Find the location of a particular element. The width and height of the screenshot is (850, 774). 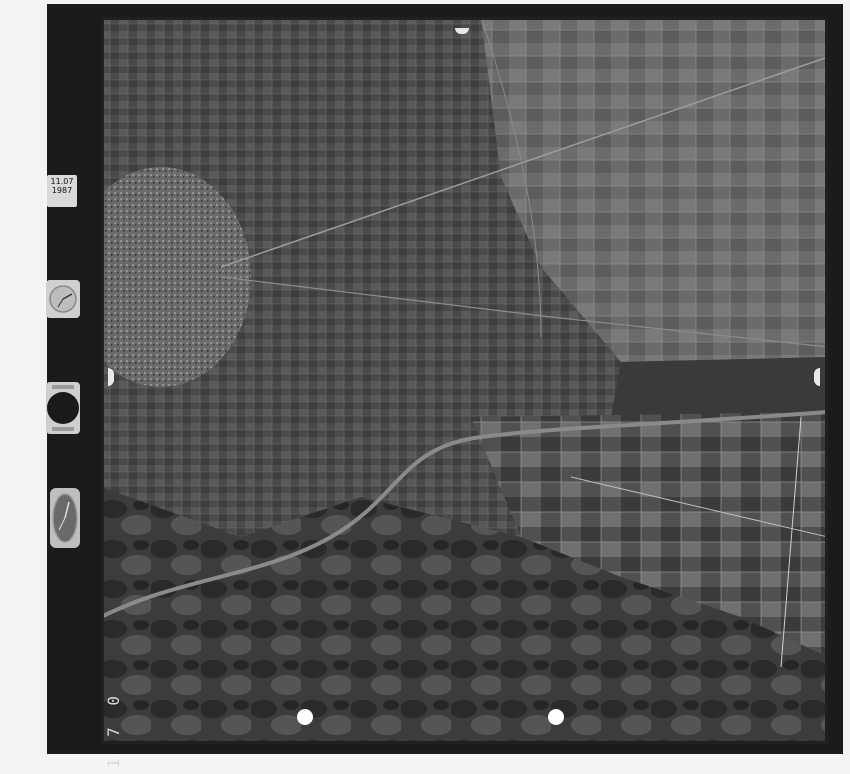

date-line-1: 11.07 is located at coordinates (62, 181).